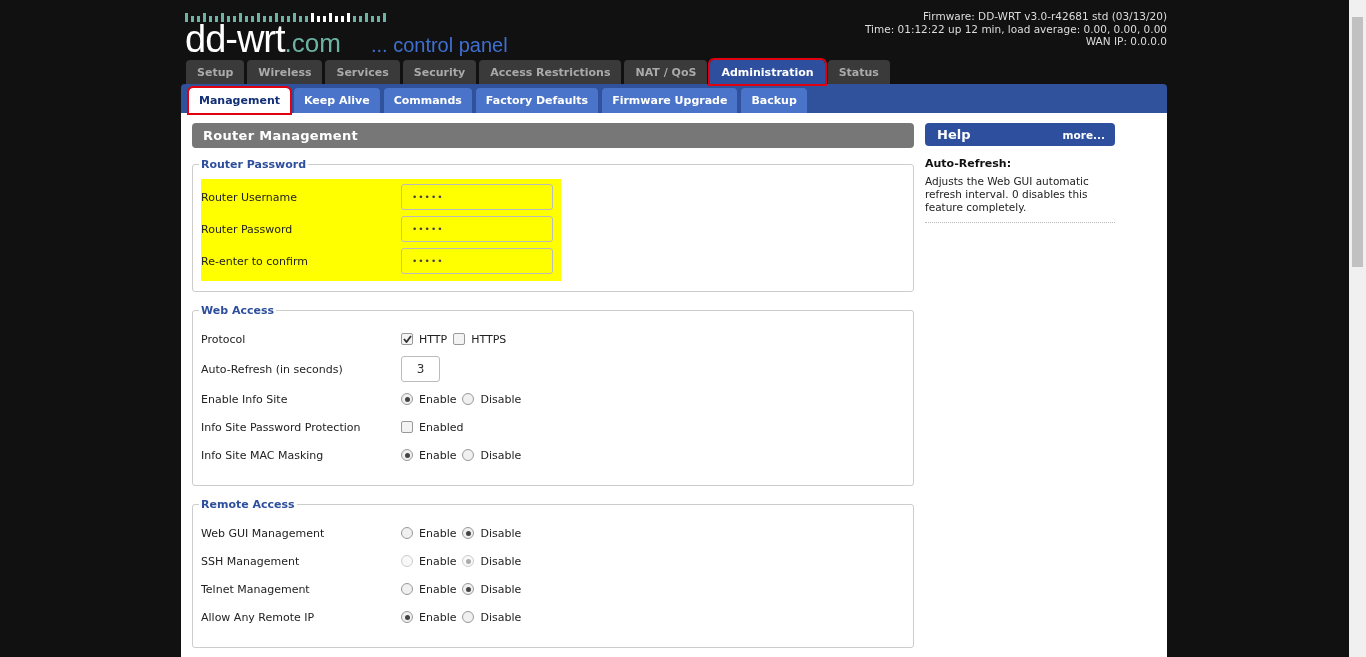  Describe the element at coordinates (489, 339) in the screenshot. I see `option-label: HTTPS` at that location.